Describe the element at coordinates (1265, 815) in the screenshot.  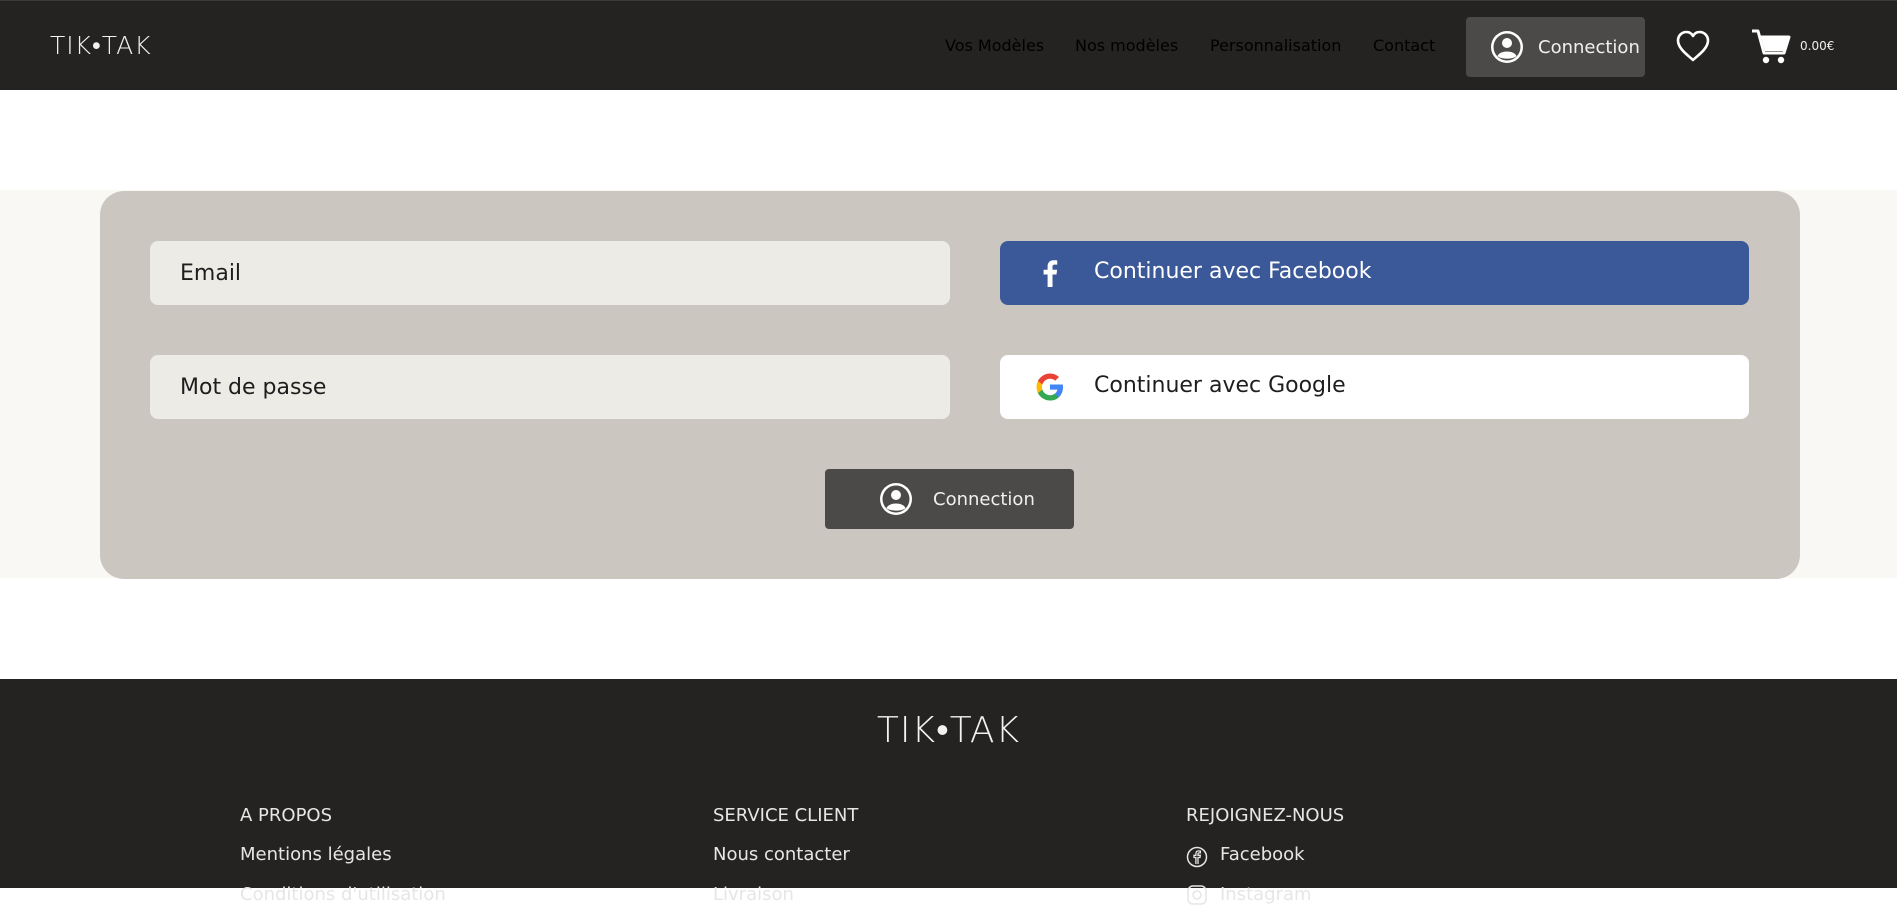
I see `footer-heading-rejoignez: REJOIGNEZ-NOUS` at that location.